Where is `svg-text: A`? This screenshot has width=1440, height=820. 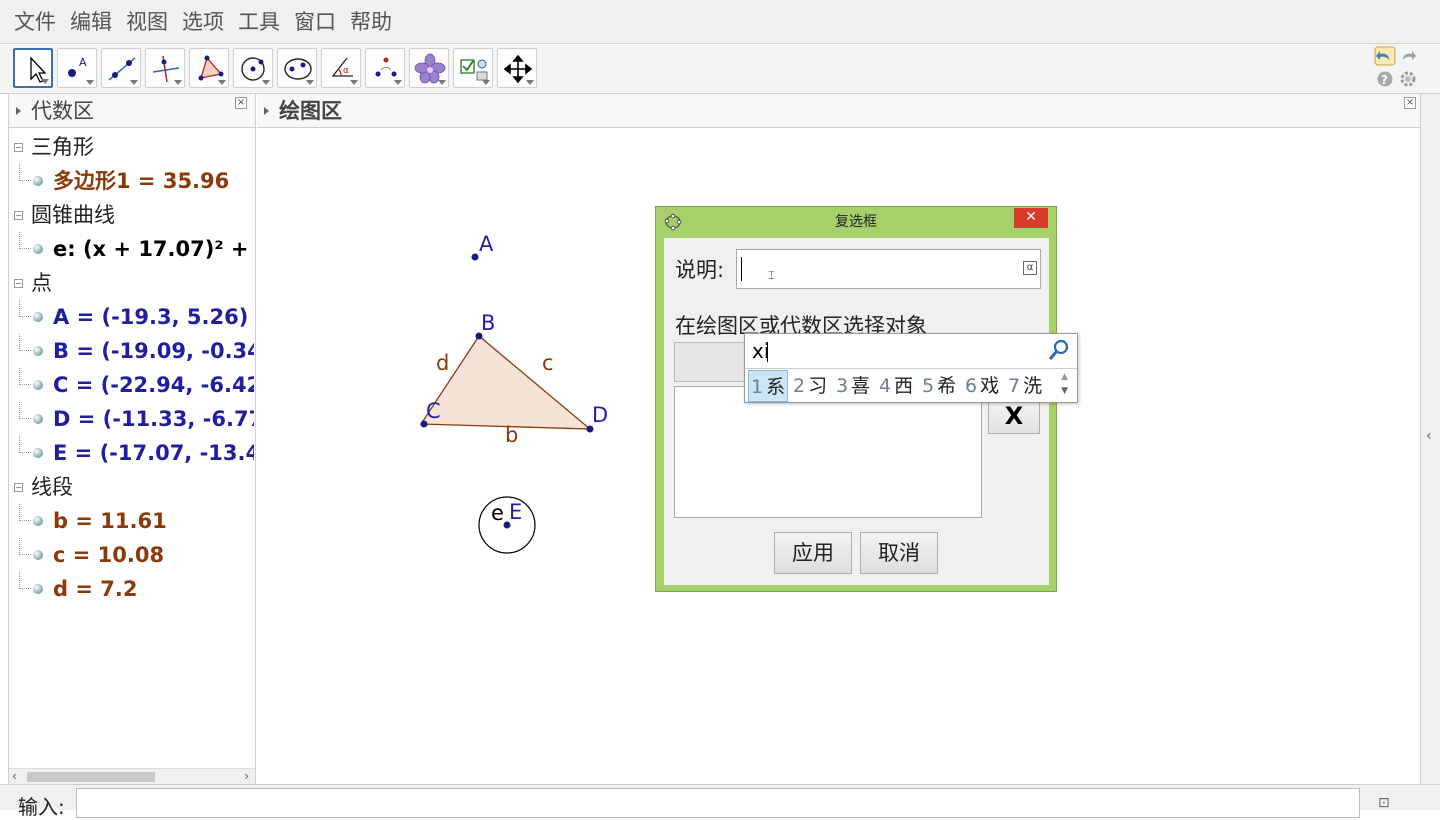 svg-text: A is located at coordinates (83, 62).